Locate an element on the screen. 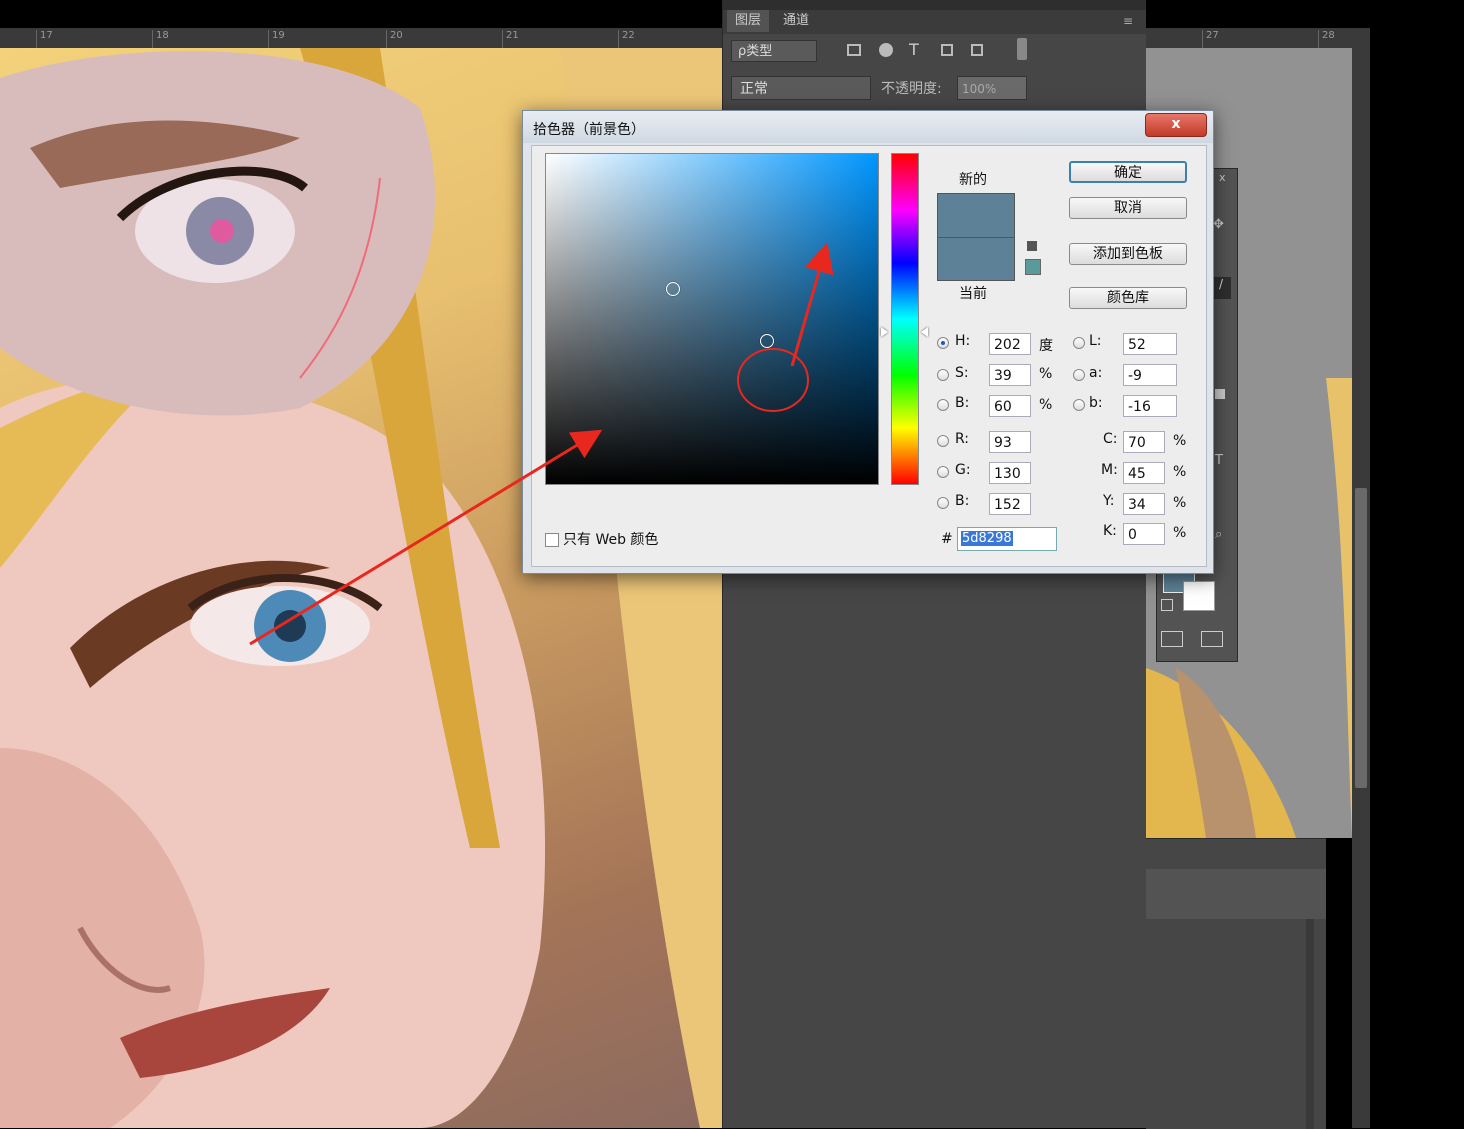 The width and height of the screenshot is (1464, 1129). annotation-arrow-up is located at coordinates (812, 304).